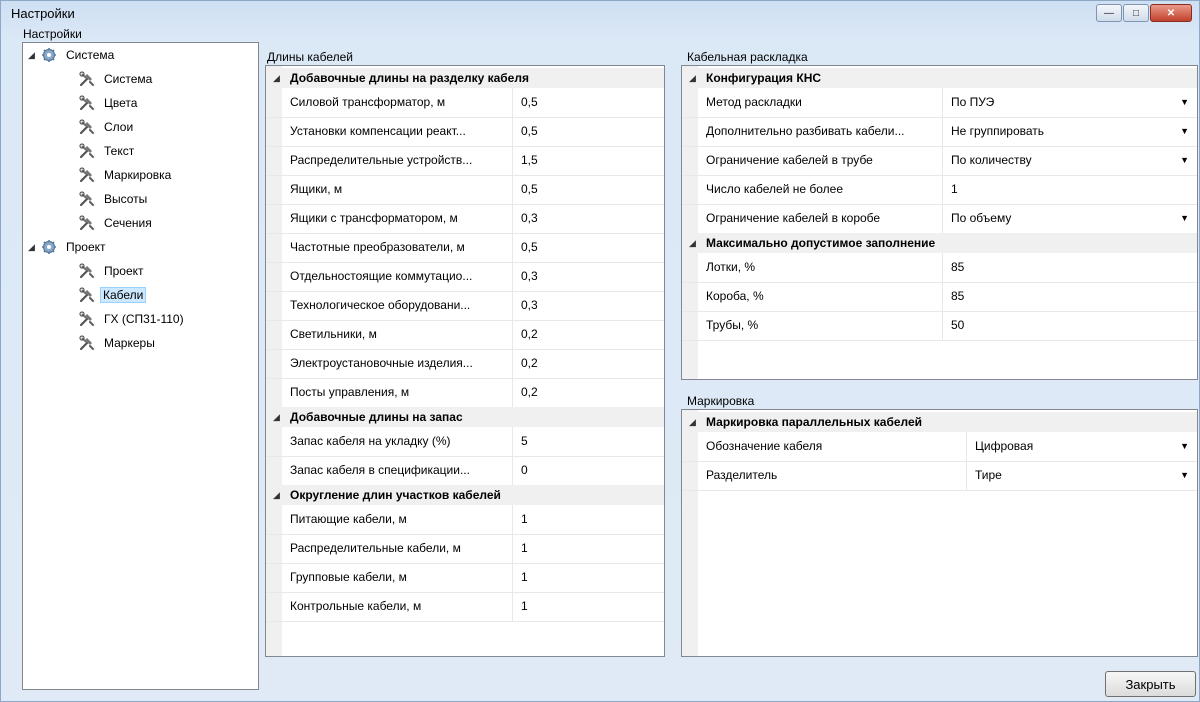  Describe the element at coordinates (86, 247) in the screenshot. I see `tree-node-label: Проект` at that location.